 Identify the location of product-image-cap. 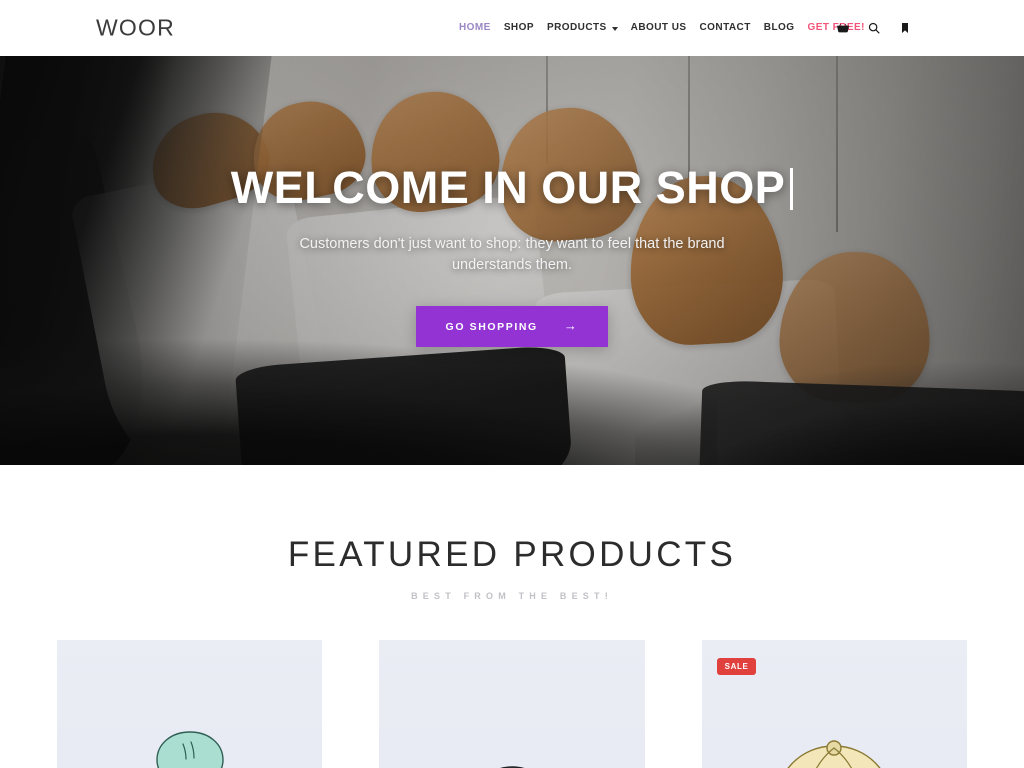
(834, 728).